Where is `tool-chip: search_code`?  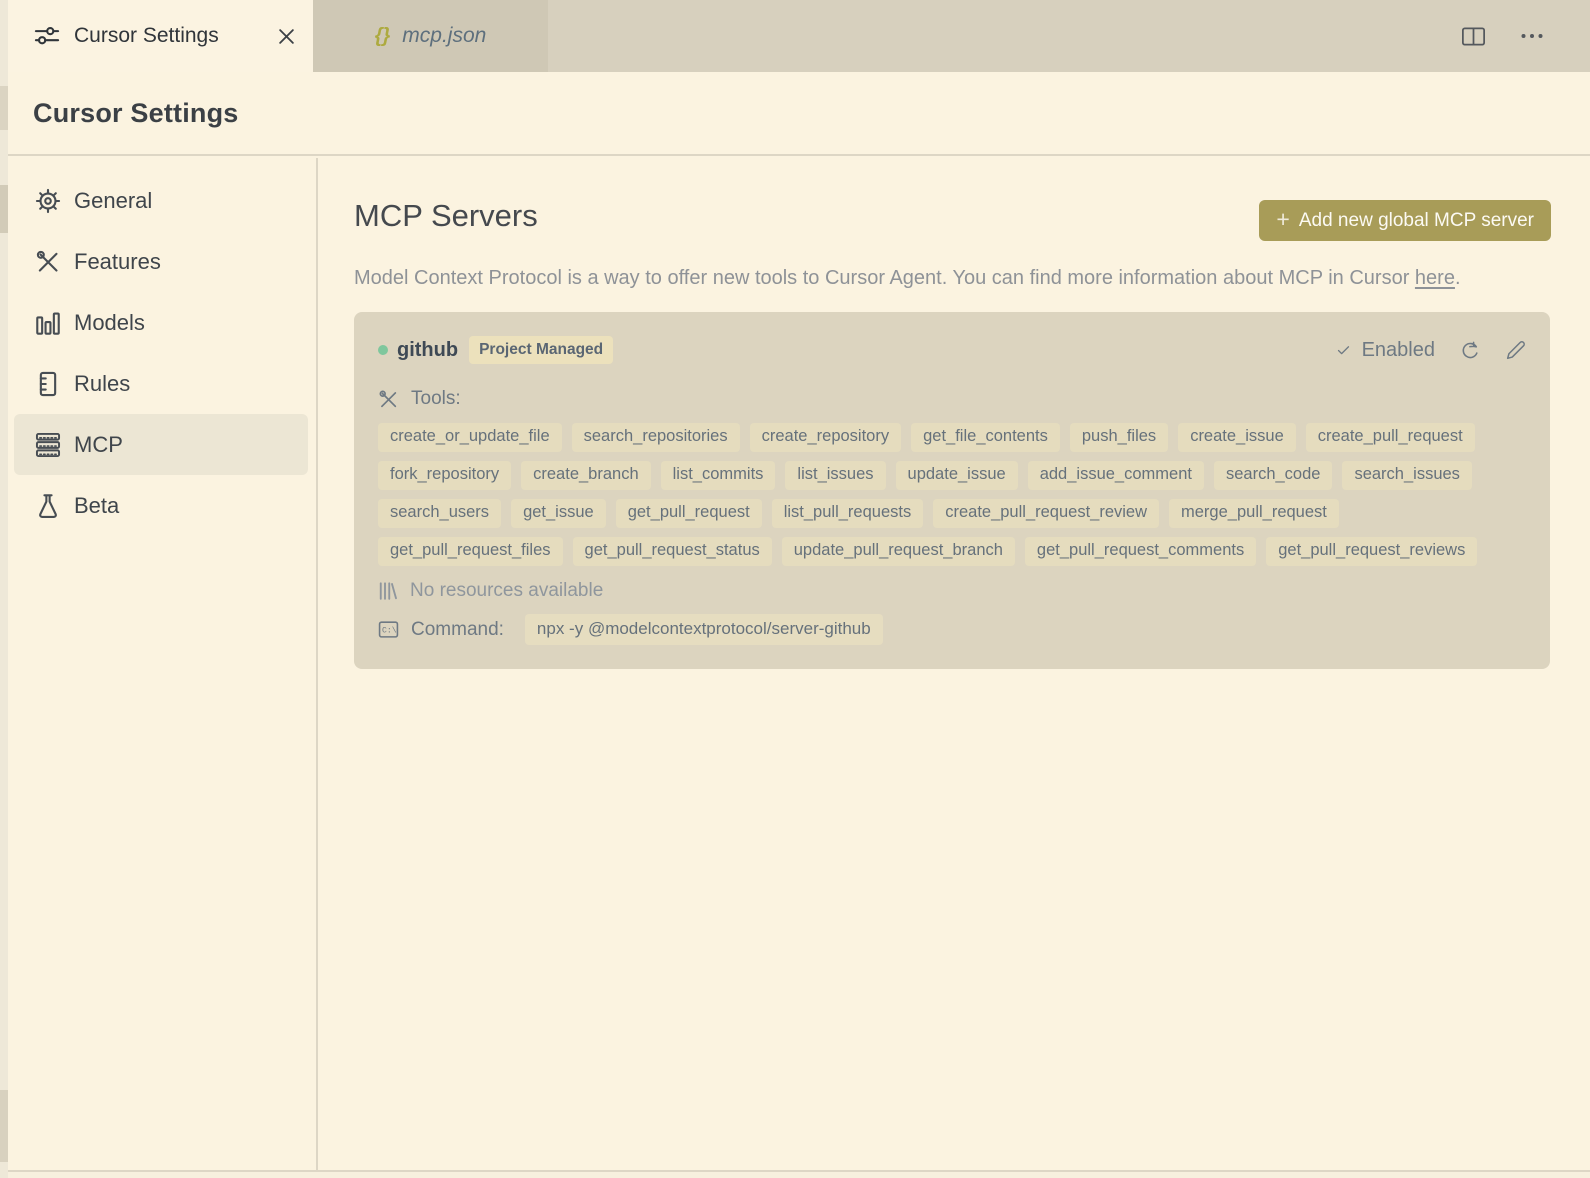
tool-chip: search_code is located at coordinates (1273, 475).